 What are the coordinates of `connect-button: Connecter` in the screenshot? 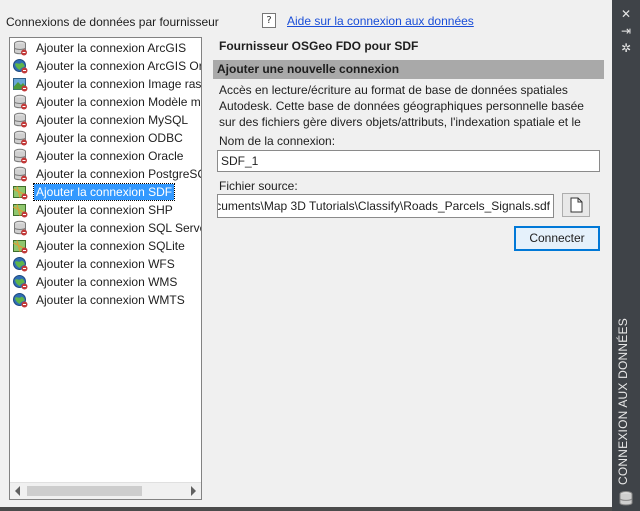 It's located at (557, 238).